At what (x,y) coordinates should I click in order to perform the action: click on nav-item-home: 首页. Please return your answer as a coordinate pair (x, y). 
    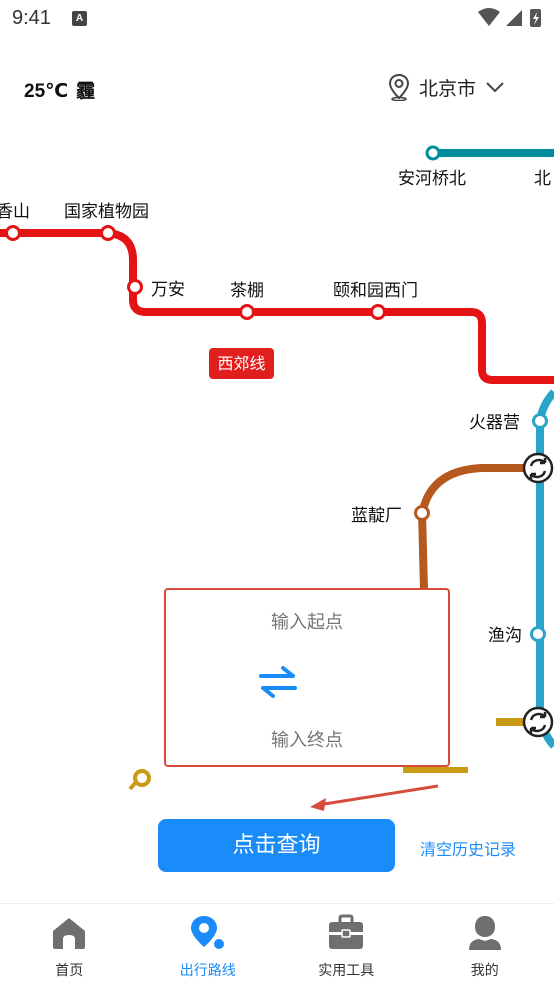
    Looking at the image, I should click on (69, 944).